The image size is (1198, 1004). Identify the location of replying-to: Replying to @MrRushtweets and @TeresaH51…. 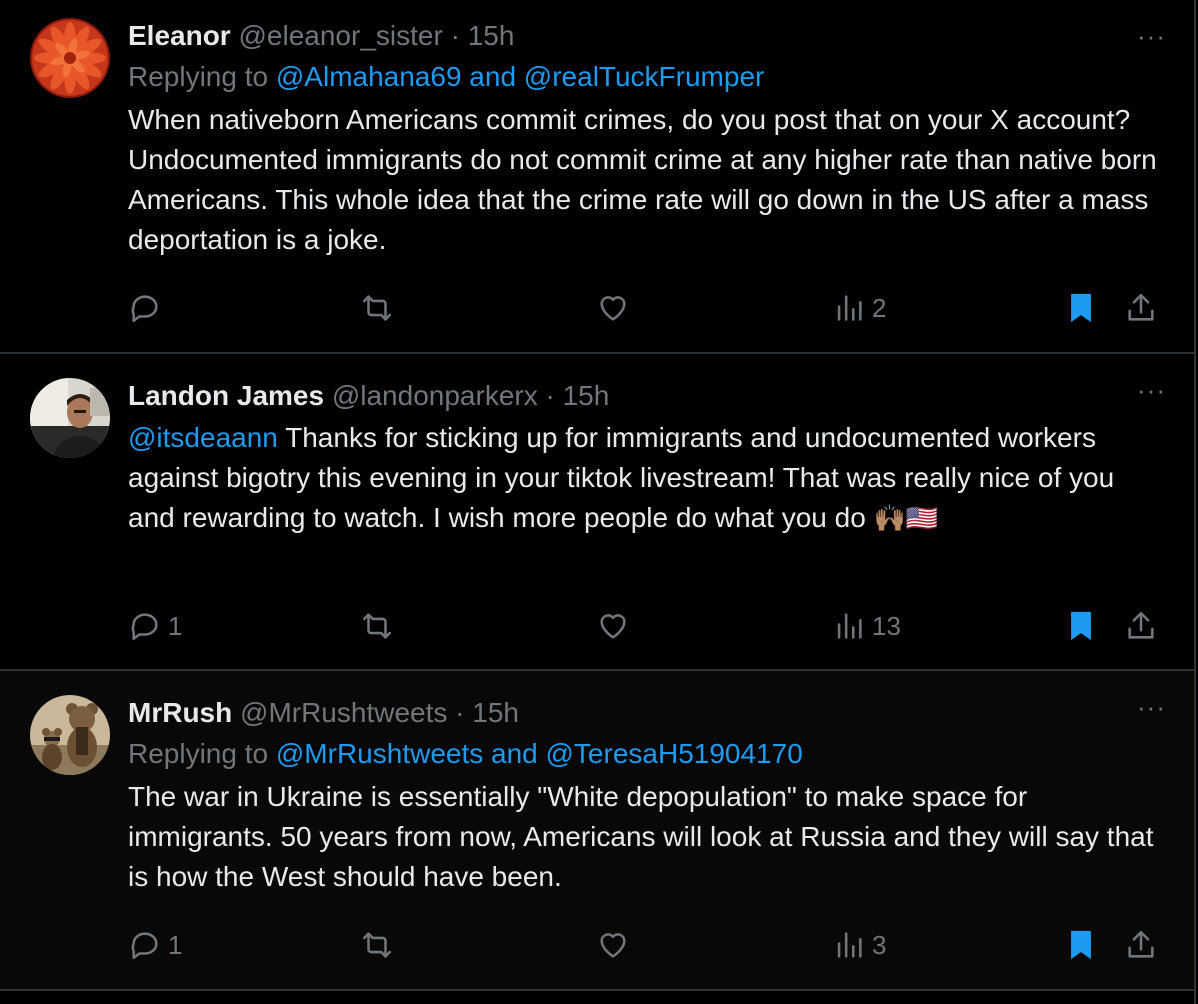
(647, 754).